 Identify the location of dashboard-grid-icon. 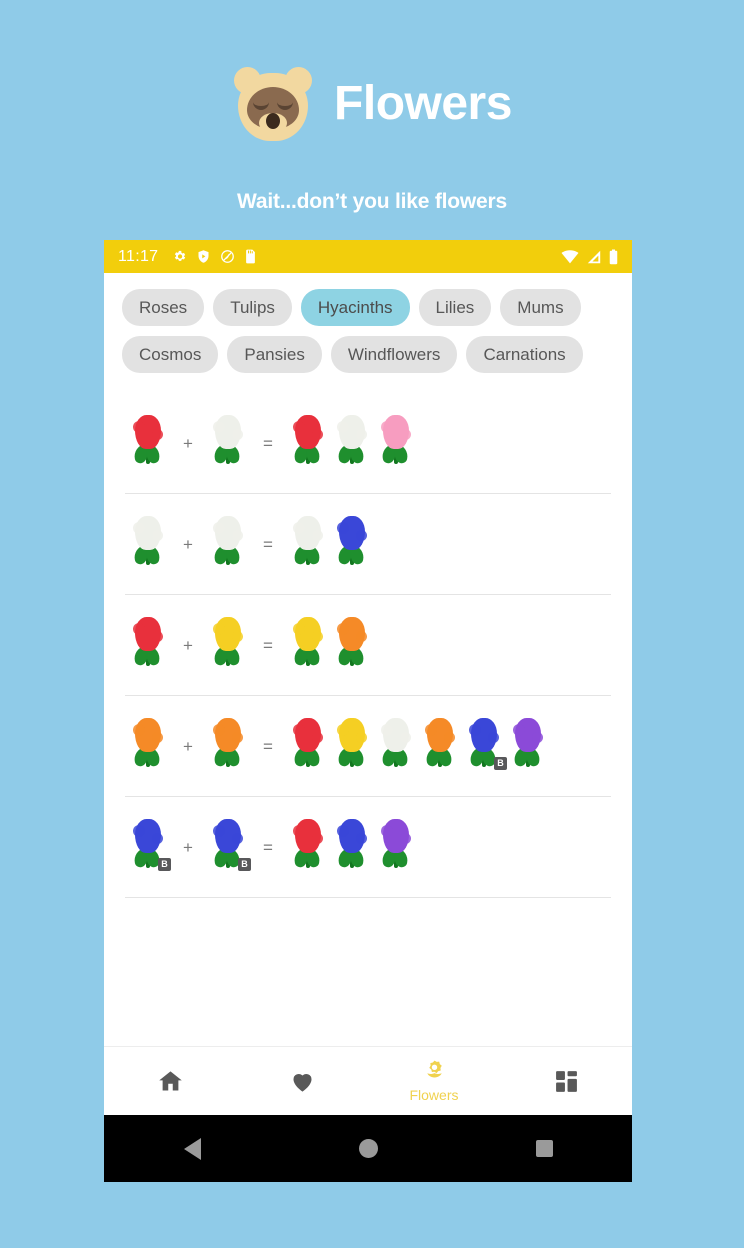
(566, 1081).